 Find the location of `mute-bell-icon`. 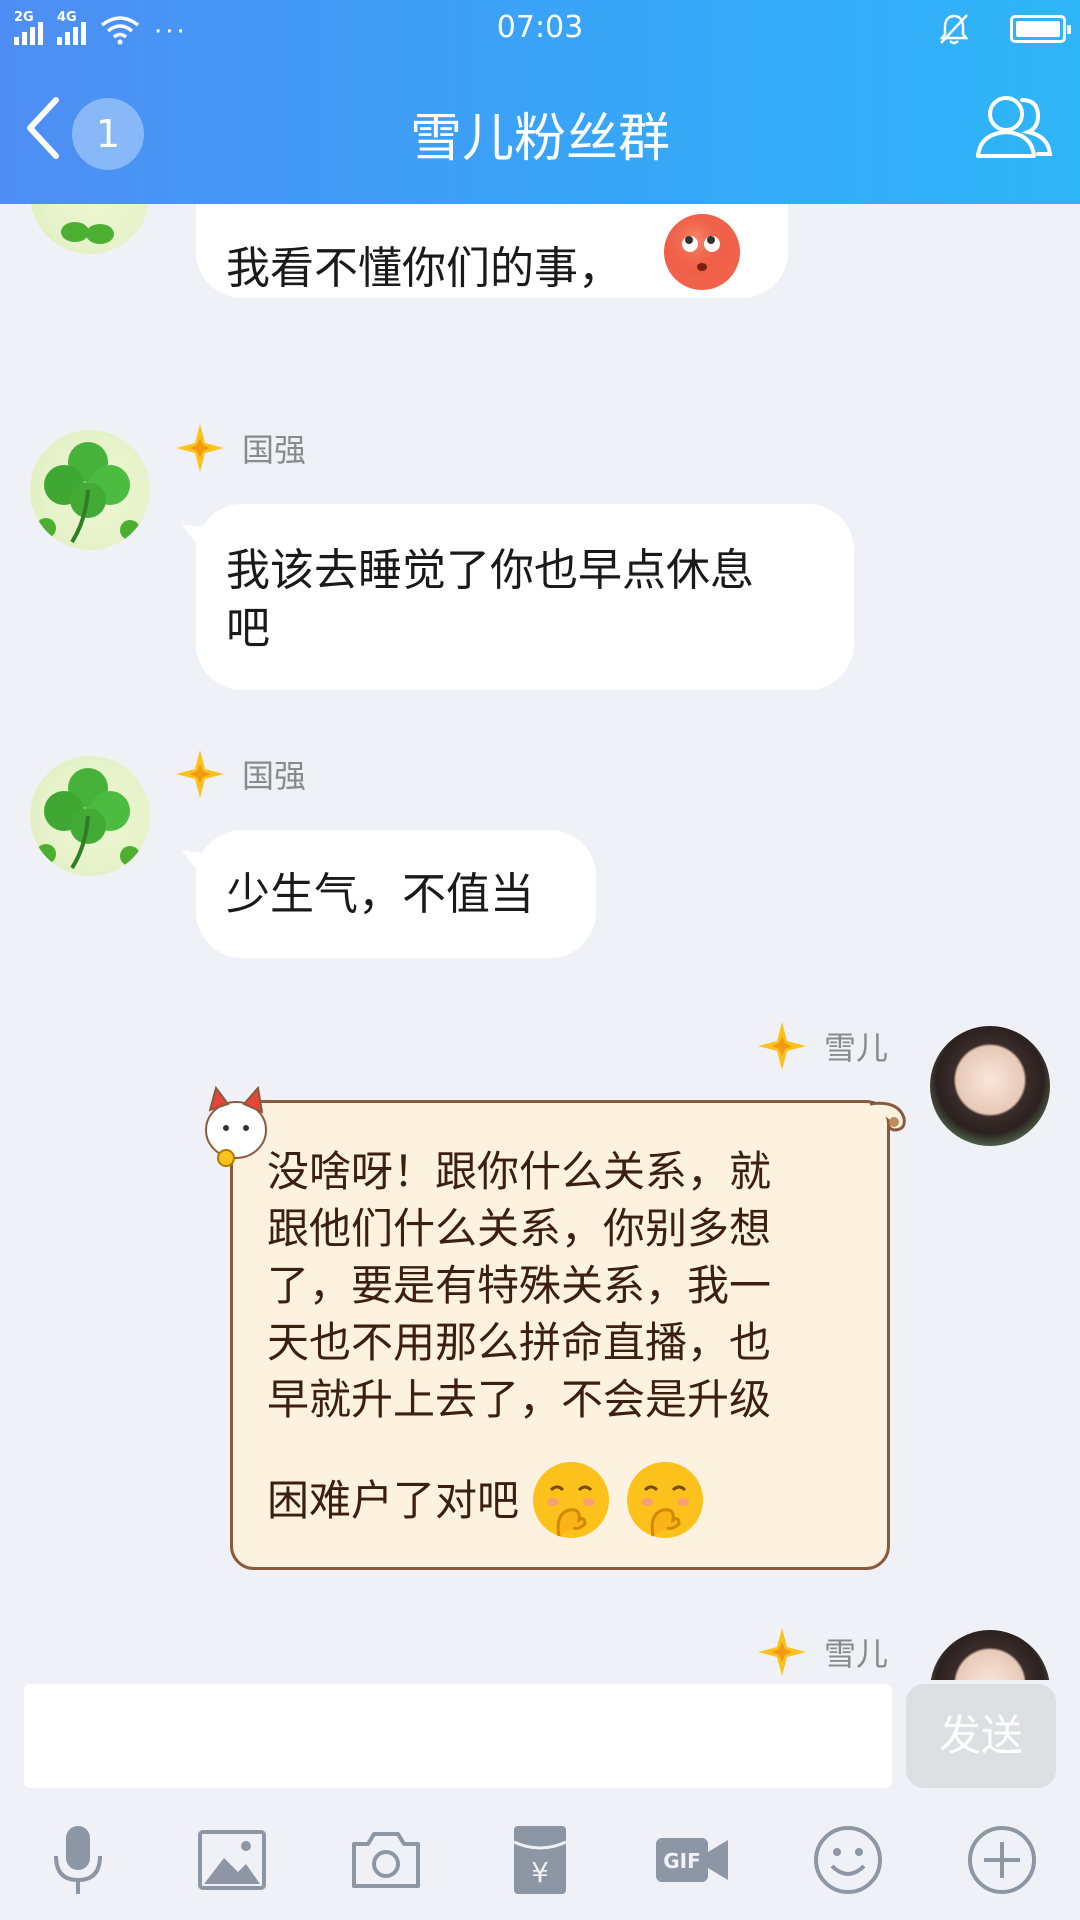

mute-bell-icon is located at coordinates (954, 29).